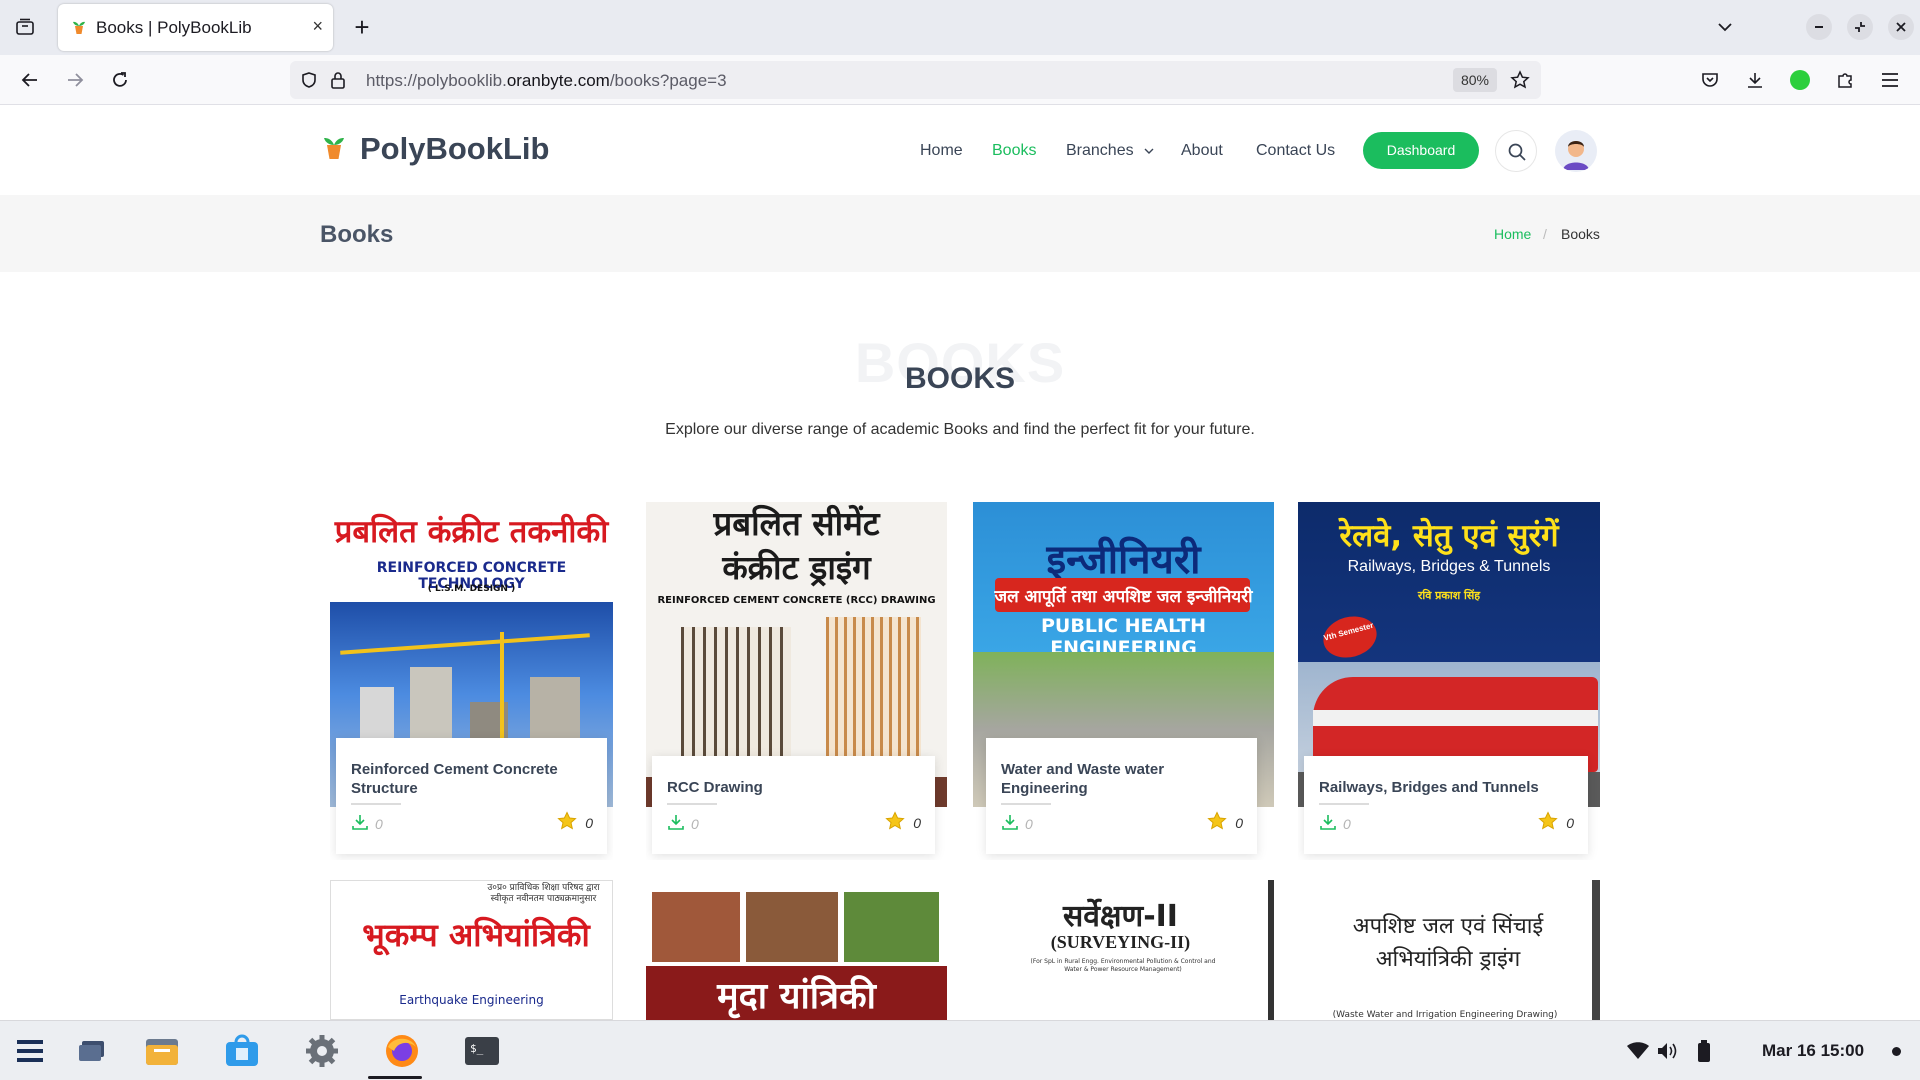 This screenshot has height=1080, width=1920. I want to click on close-window-button, so click(1901, 27).